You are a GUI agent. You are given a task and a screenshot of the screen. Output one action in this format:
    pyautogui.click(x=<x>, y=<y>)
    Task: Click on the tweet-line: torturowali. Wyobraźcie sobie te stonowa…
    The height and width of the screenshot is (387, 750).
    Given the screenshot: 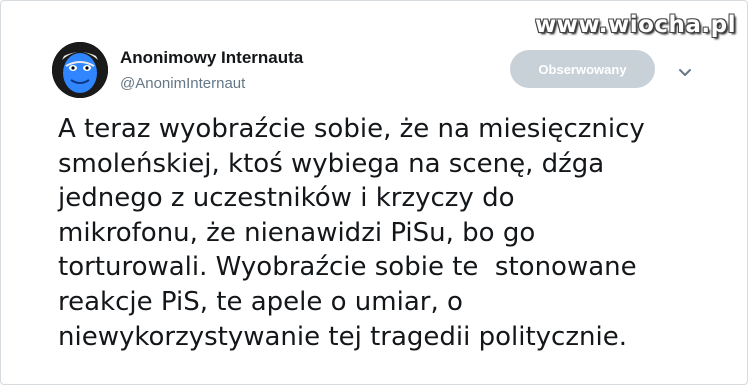 What is the action you would take?
    pyautogui.click(x=347, y=267)
    